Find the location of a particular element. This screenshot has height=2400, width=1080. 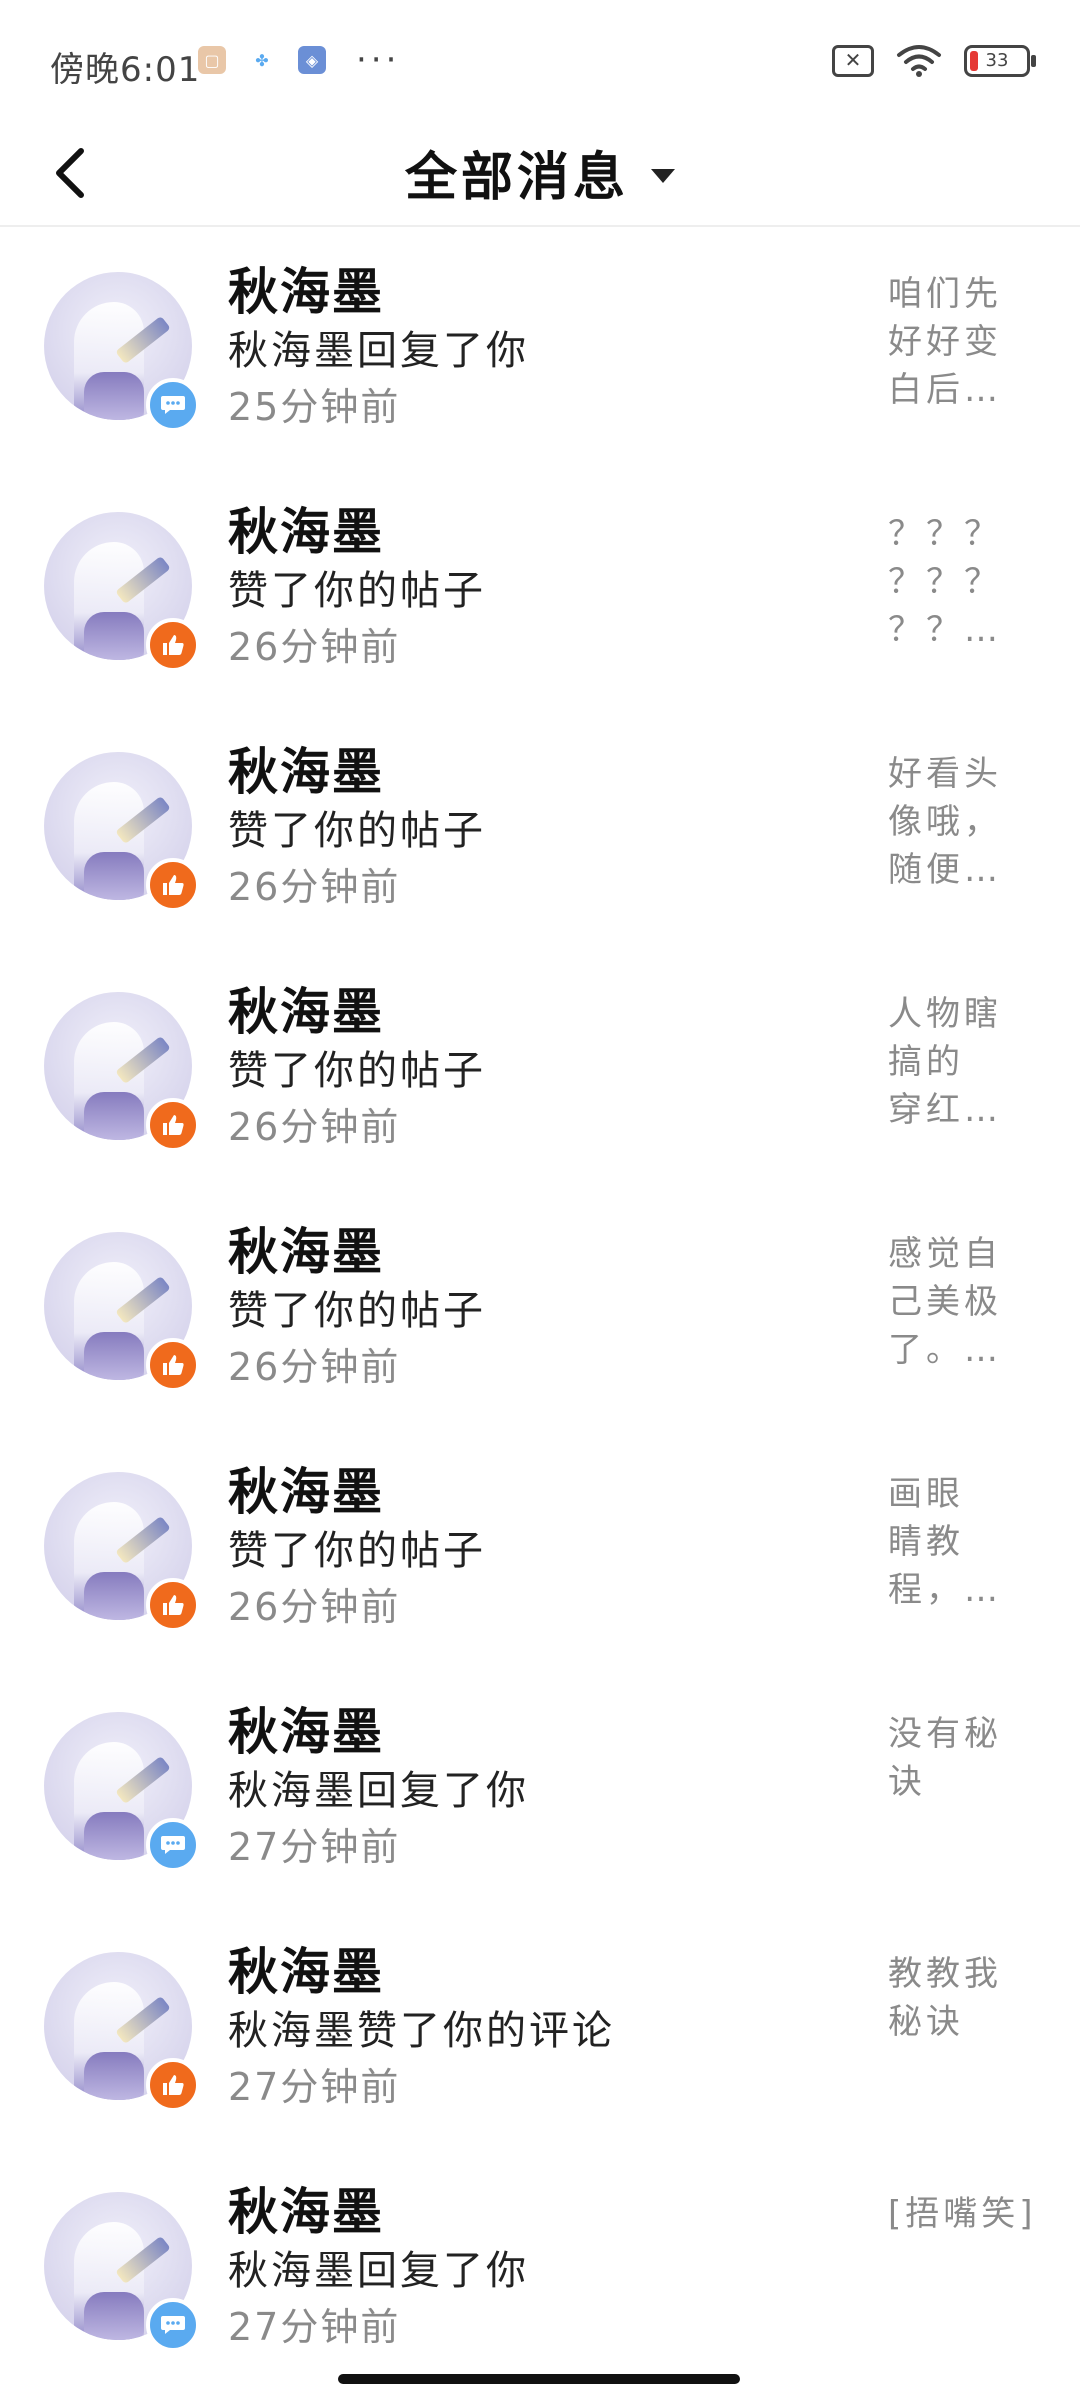

message-time: 25分钟前 is located at coordinates (314, 407).